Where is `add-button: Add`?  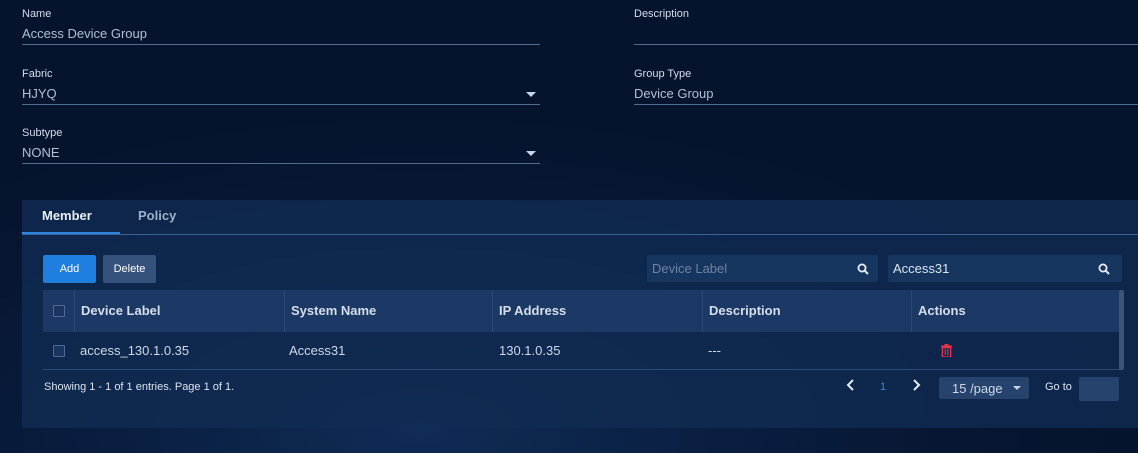
add-button: Add is located at coordinates (69, 269).